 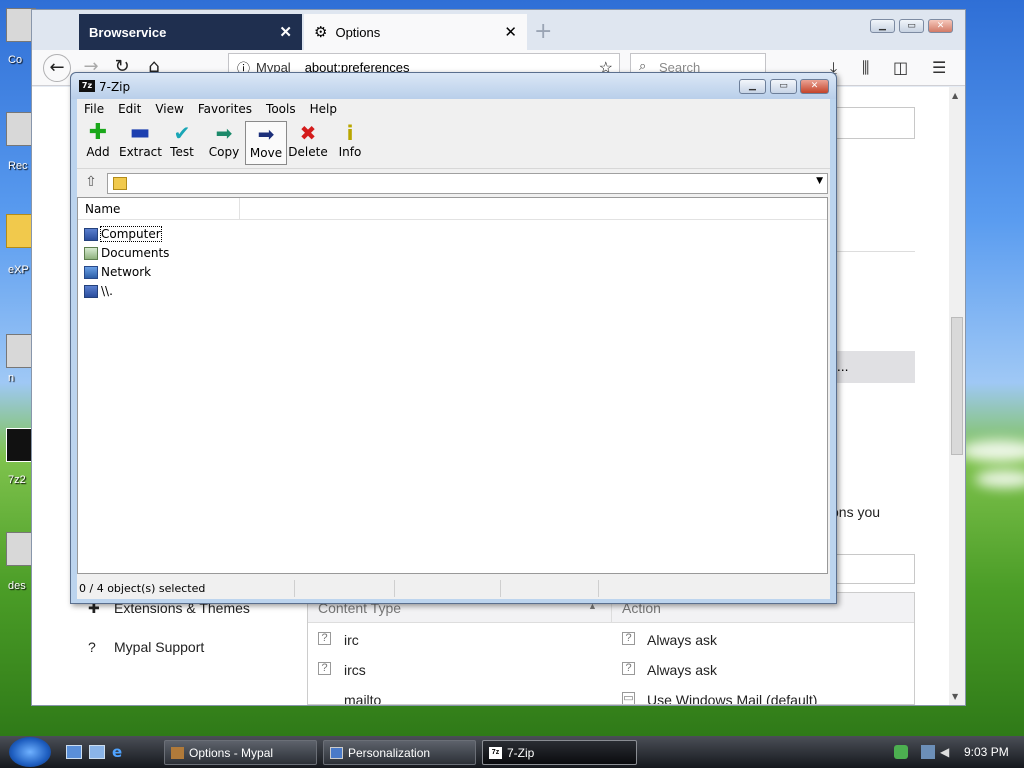 What do you see at coordinates (467, 183) in the screenshot?
I see `path-combobox: ▼` at bounding box center [467, 183].